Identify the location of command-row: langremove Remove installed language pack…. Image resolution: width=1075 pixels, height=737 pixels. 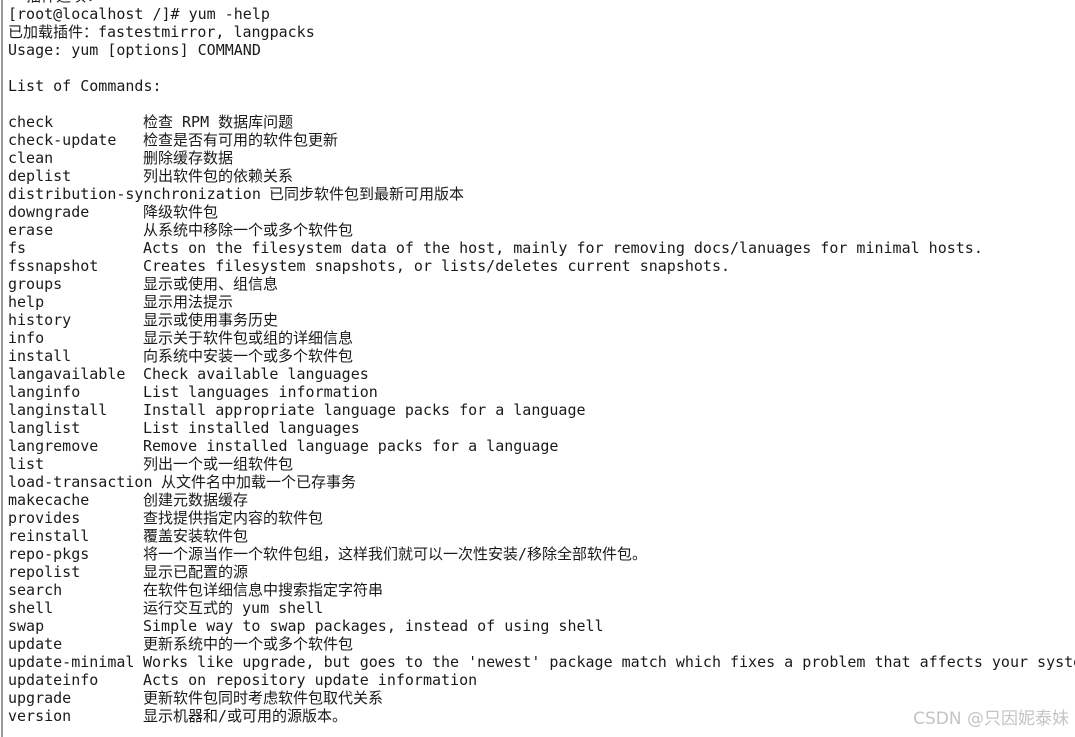
(283, 446).